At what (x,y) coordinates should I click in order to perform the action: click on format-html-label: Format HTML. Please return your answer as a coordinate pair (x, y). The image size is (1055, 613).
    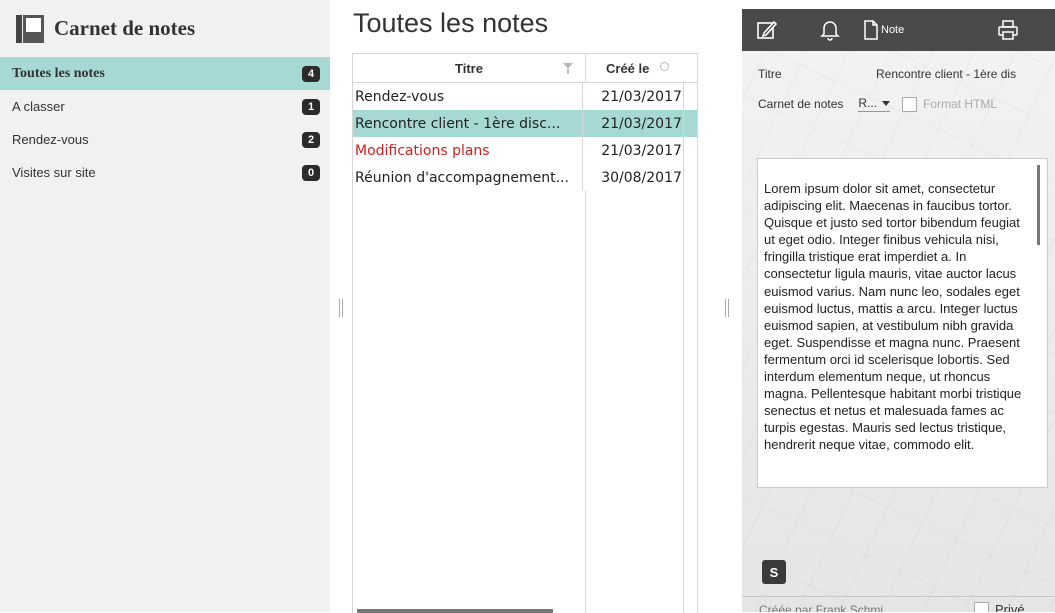
    Looking at the image, I should click on (960, 104).